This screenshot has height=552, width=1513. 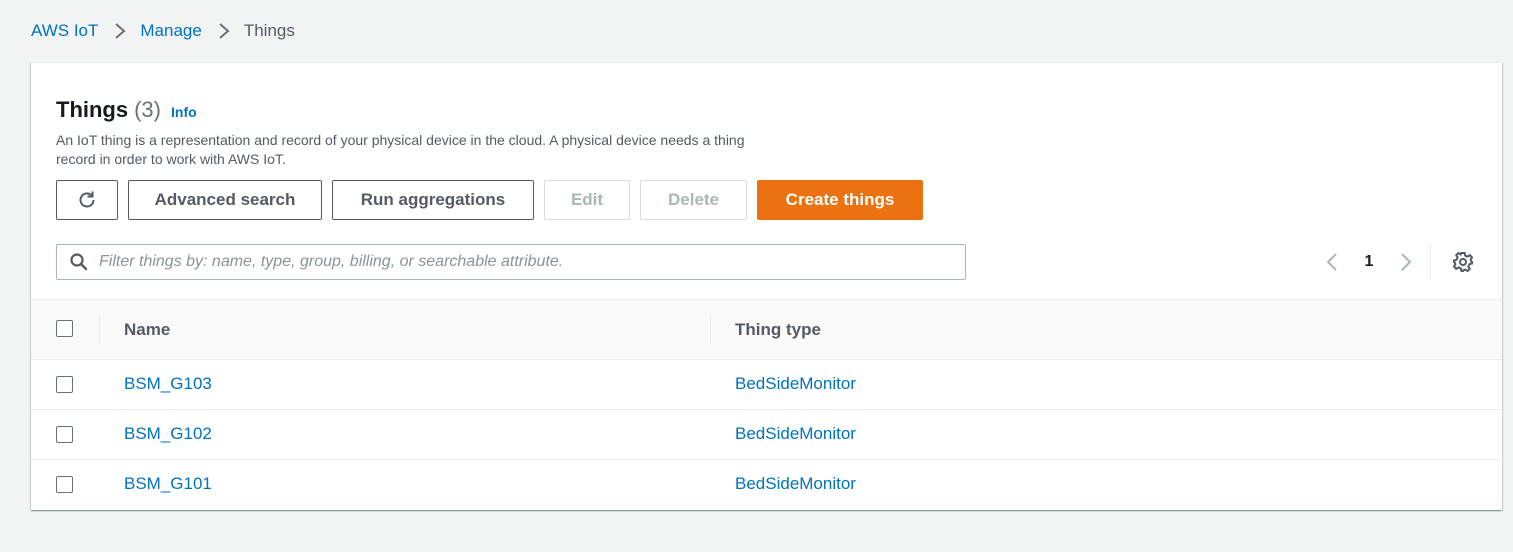 What do you see at coordinates (778, 330) in the screenshot?
I see `column-header-thing-type: Thing type` at bounding box center [778, 330].